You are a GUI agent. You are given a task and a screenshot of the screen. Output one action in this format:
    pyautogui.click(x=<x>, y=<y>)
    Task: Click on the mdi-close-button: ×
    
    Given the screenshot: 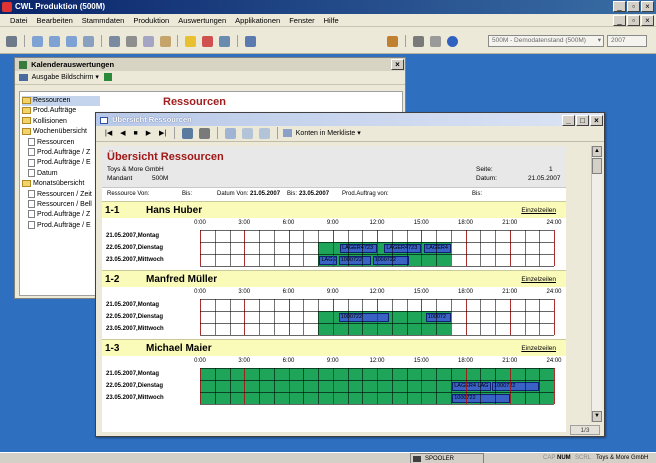 What is the action you would take?
    pyautogui.click(x=647, y=20)
    